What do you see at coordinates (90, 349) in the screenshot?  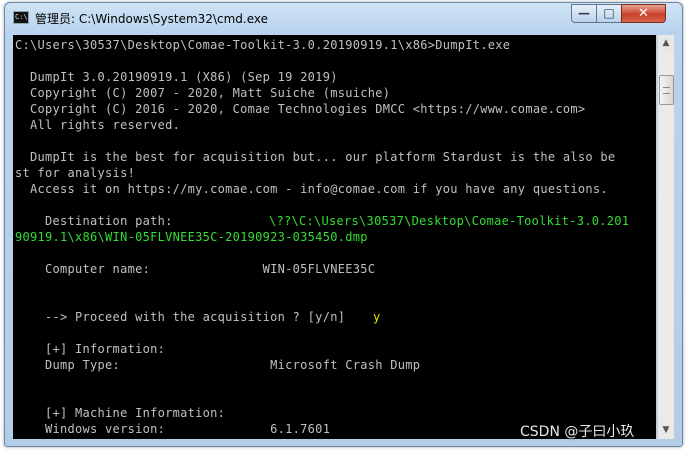 I see `console-line: [+] Information:` at bounding box center [90, 349].